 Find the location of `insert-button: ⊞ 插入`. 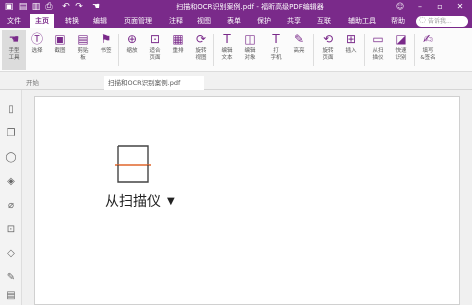

insert-button: ⊞ 插入 is located at coordinates (351, 50).